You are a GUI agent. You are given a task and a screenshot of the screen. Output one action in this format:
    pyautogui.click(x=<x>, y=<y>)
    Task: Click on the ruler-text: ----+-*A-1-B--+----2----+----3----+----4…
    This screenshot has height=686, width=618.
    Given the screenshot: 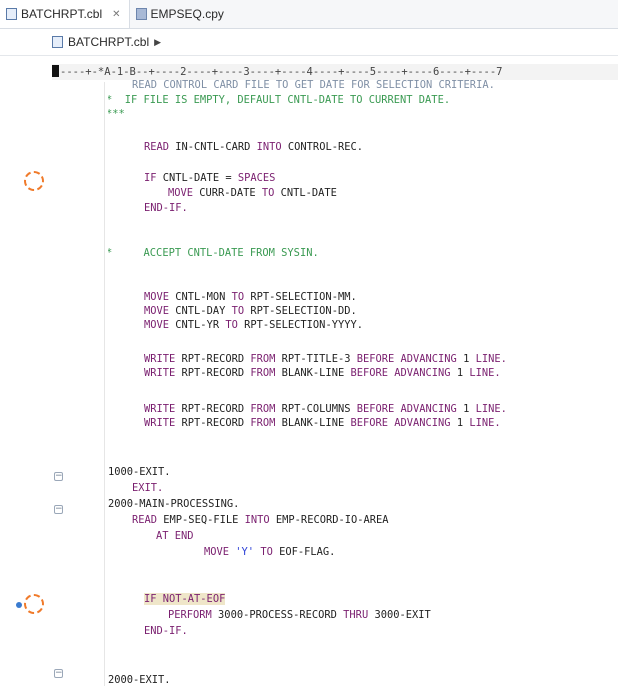 What is the action you would take?
    pyautogui.click(x=281, y=72)
    